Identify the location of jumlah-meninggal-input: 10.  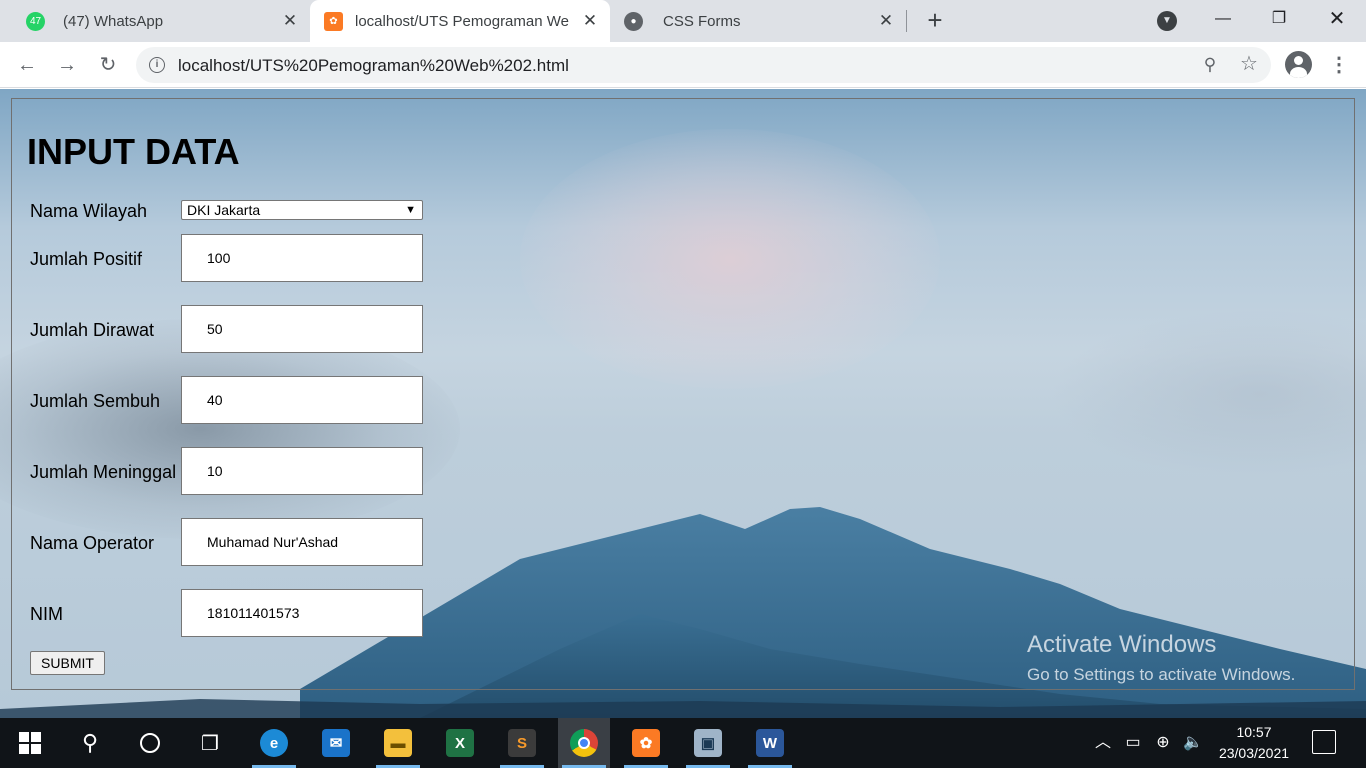
(302, 471).